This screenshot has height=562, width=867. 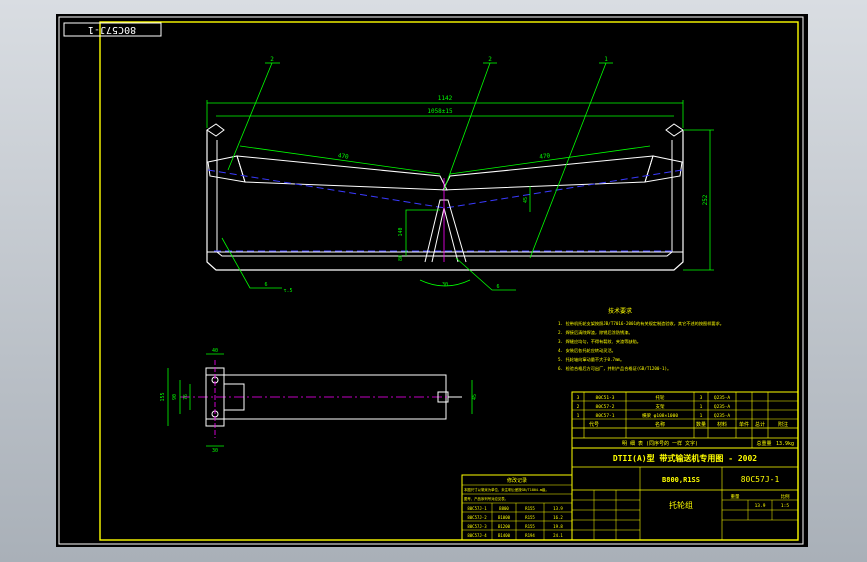 I want to click on parts-header-note: 附注, so click(x=783, y=424).